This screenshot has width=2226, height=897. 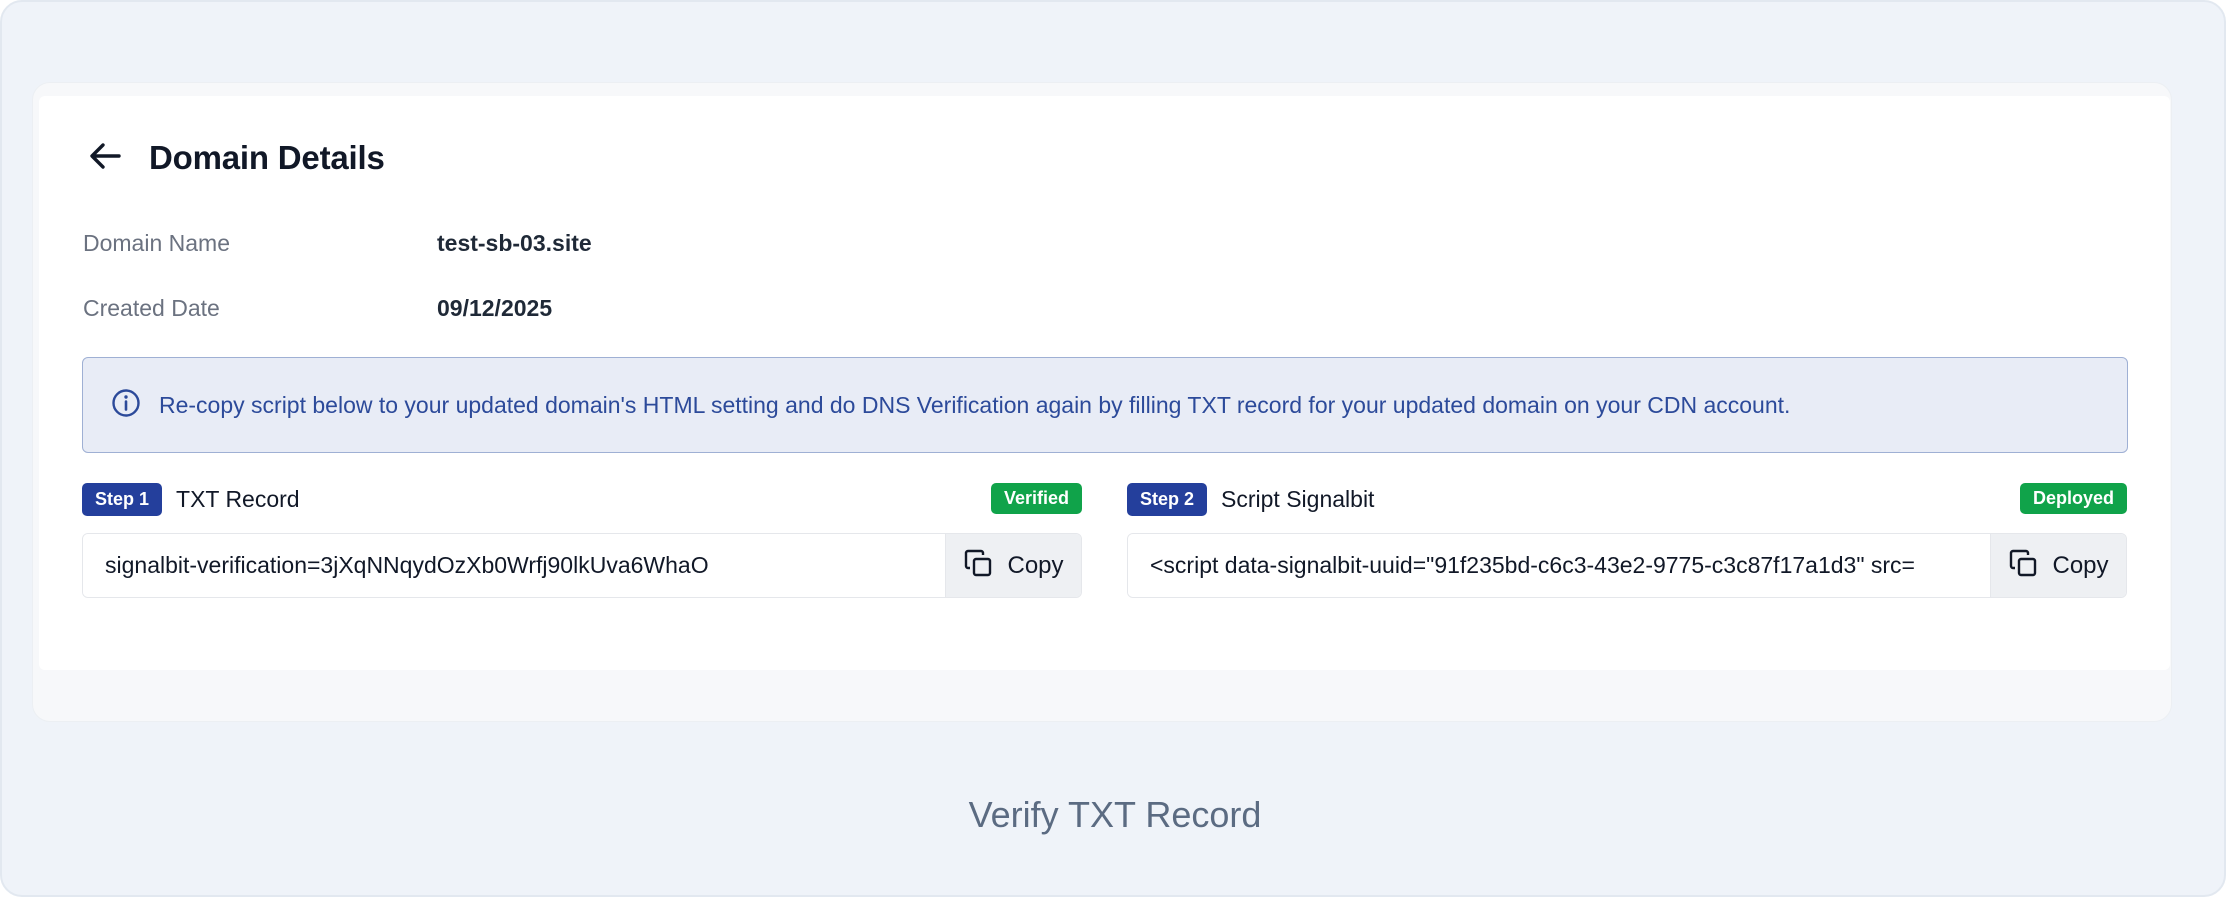 I want to click on txt-record-field: Copy, so click(x=582, y=565).